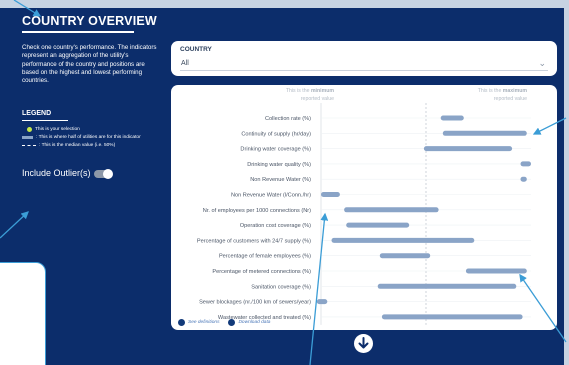 The height and width of the screenshot is (365, 569). Describe the element at coordinates (37, 113) in the screenshot. I see `legend-title: LEGEND` at that location.